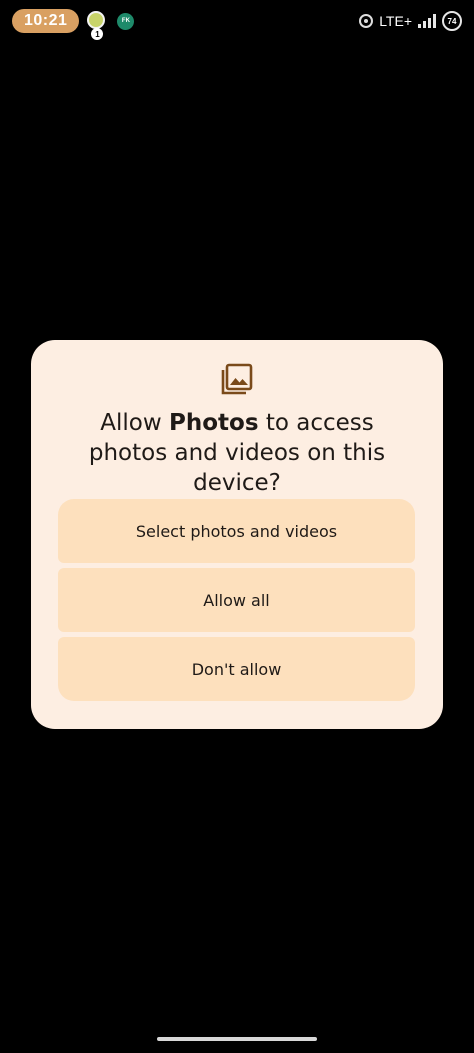 The image size is (474, 1053). I want to click on status-time: 10:21, so click(46, 21).